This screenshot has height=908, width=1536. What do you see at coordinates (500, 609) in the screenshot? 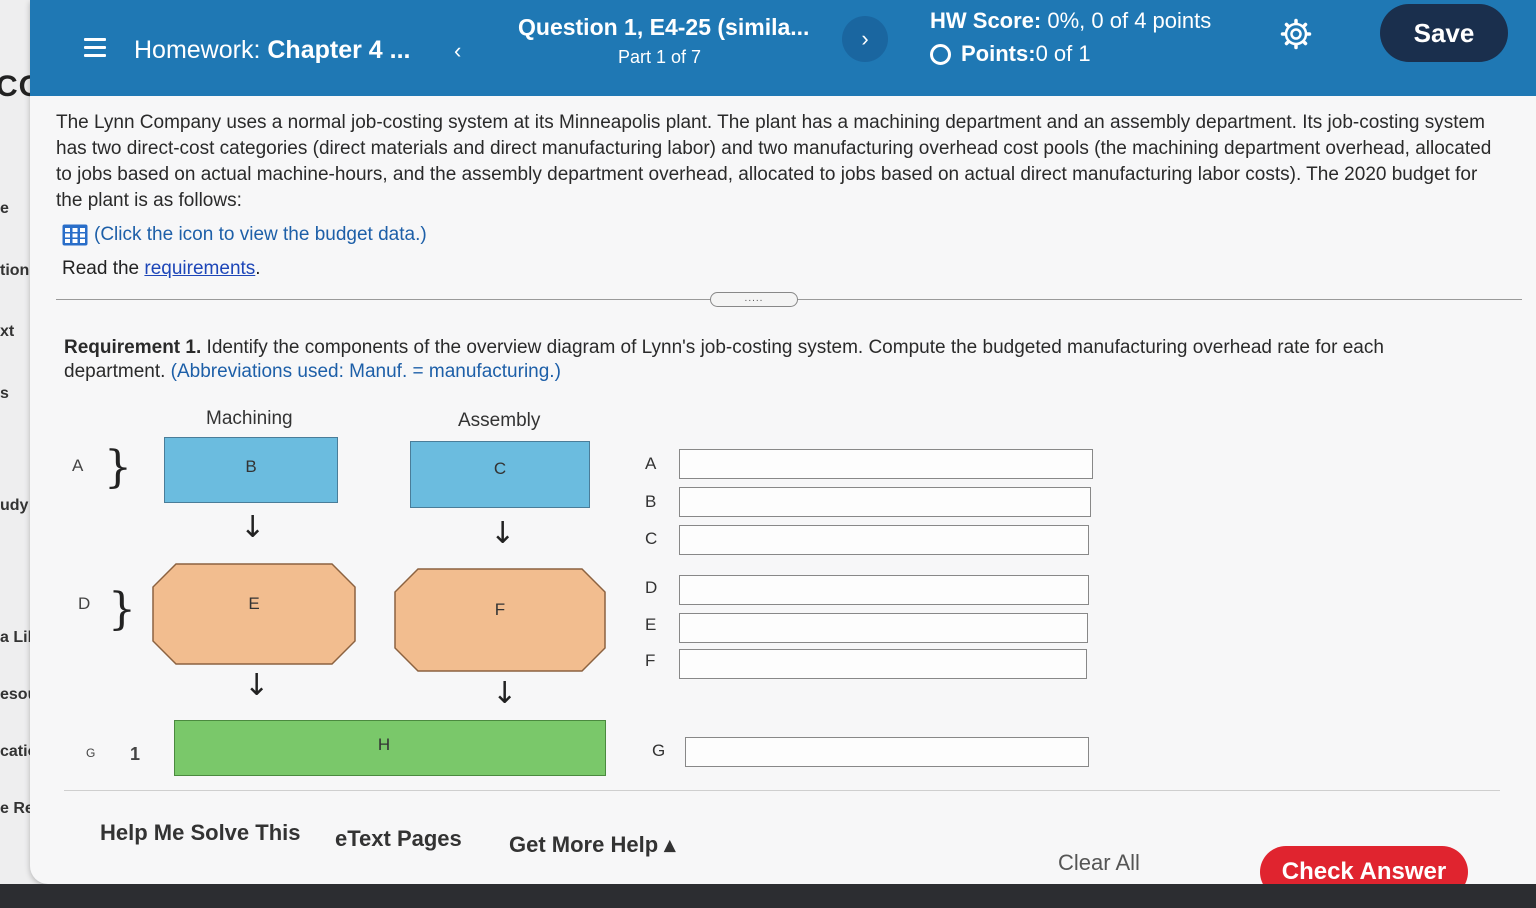
I see `box-f-label: F` at bounding box center [500, 609].